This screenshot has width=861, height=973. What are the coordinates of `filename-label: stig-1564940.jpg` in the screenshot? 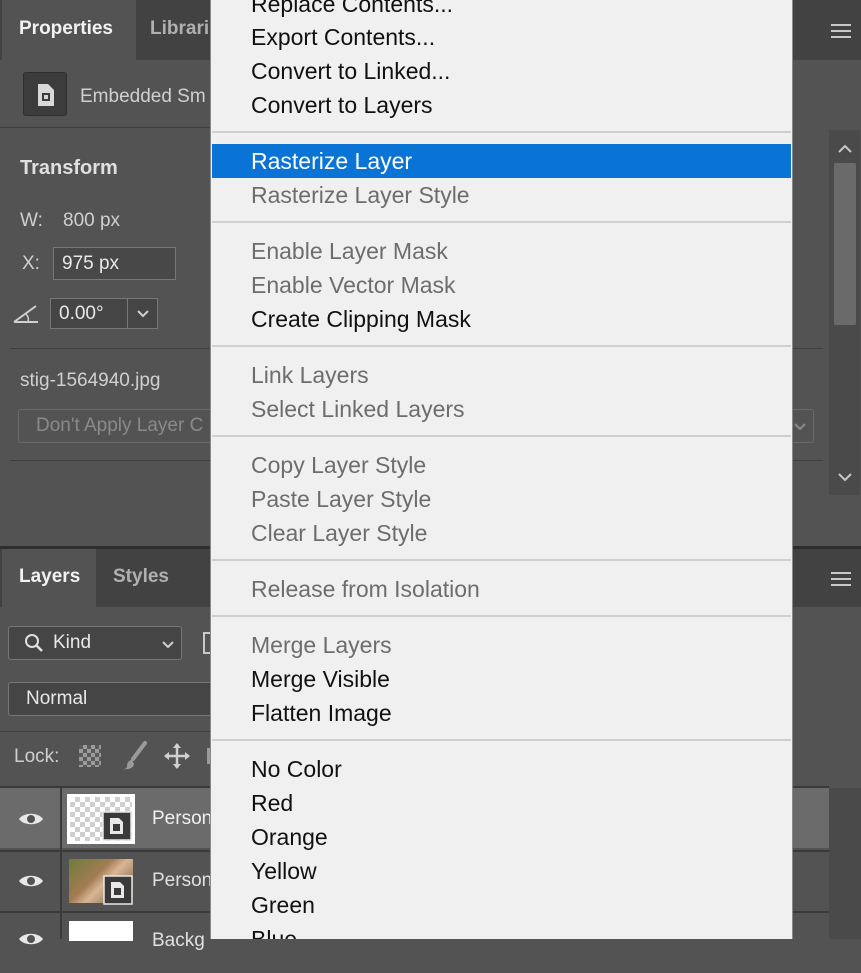 It's located at (90, 380).